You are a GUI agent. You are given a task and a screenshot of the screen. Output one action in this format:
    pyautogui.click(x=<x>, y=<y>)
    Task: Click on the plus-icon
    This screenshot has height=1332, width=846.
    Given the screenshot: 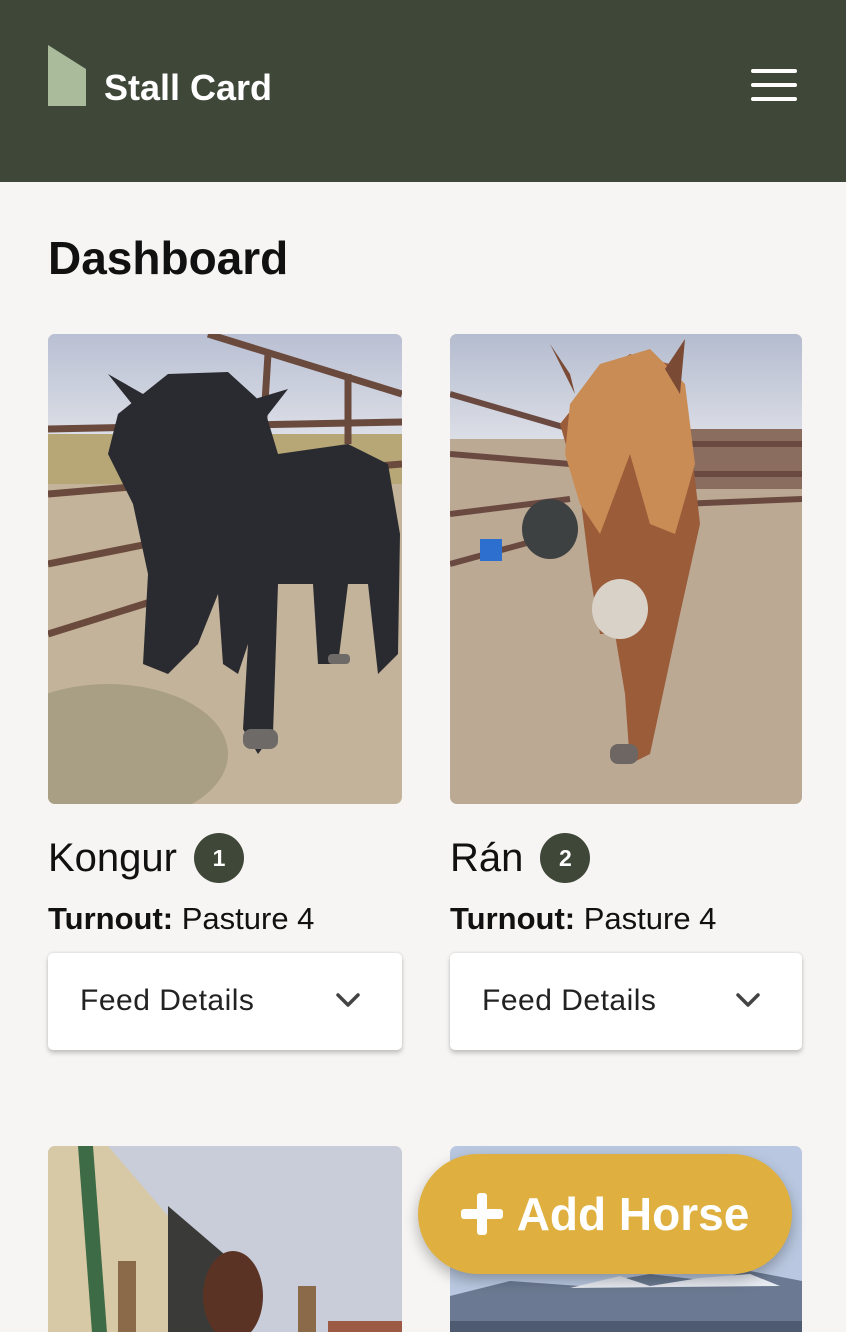 What is the action you would take?
    pyautogui.click(x=481, y=1214)
    